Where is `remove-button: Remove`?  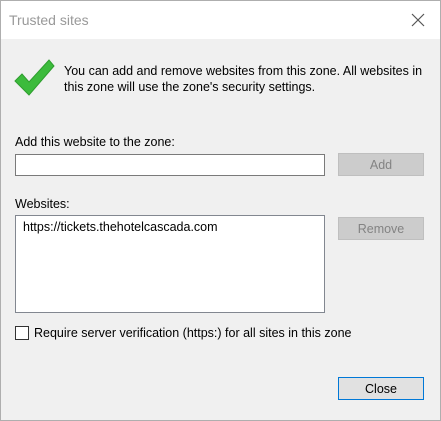 remove-button: Remove is located at coordinates (381, 228).